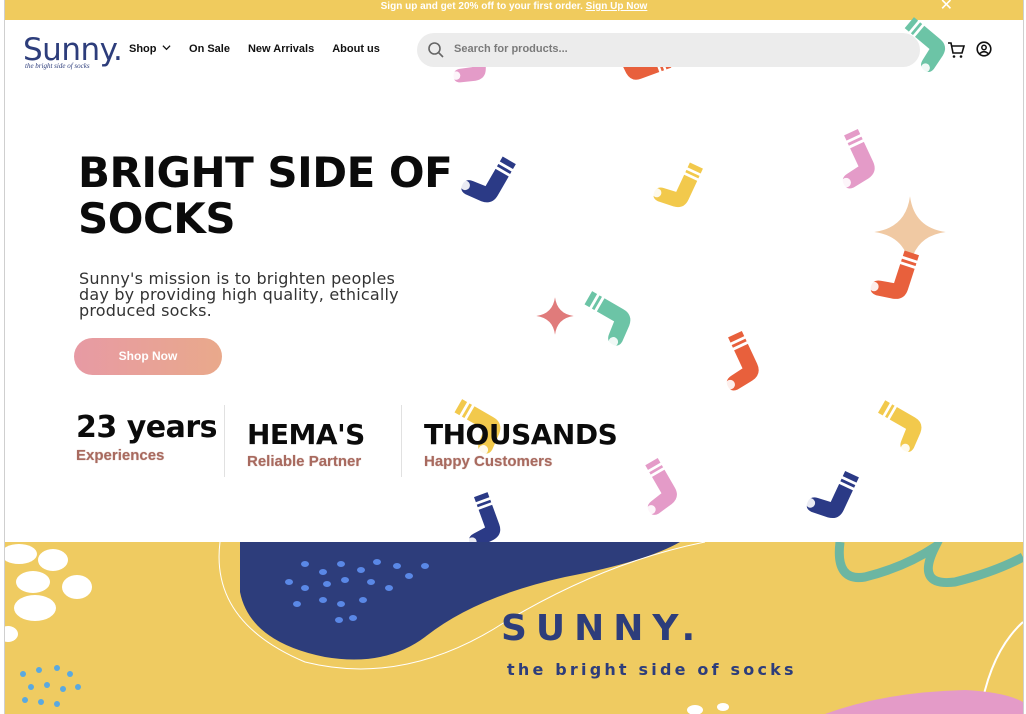 The width and height of the screenshot is (1026, 714). I want to click on brand-logo: Sunny. the bright side of socks, so click(73, 52).